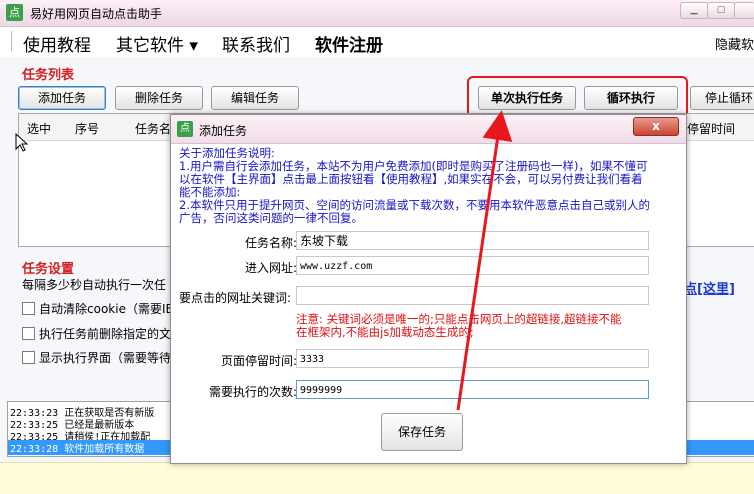  Describe the element at coordinates (711, 128) in the screenshot. I see `column-stay-time: 停留时间` at that location.